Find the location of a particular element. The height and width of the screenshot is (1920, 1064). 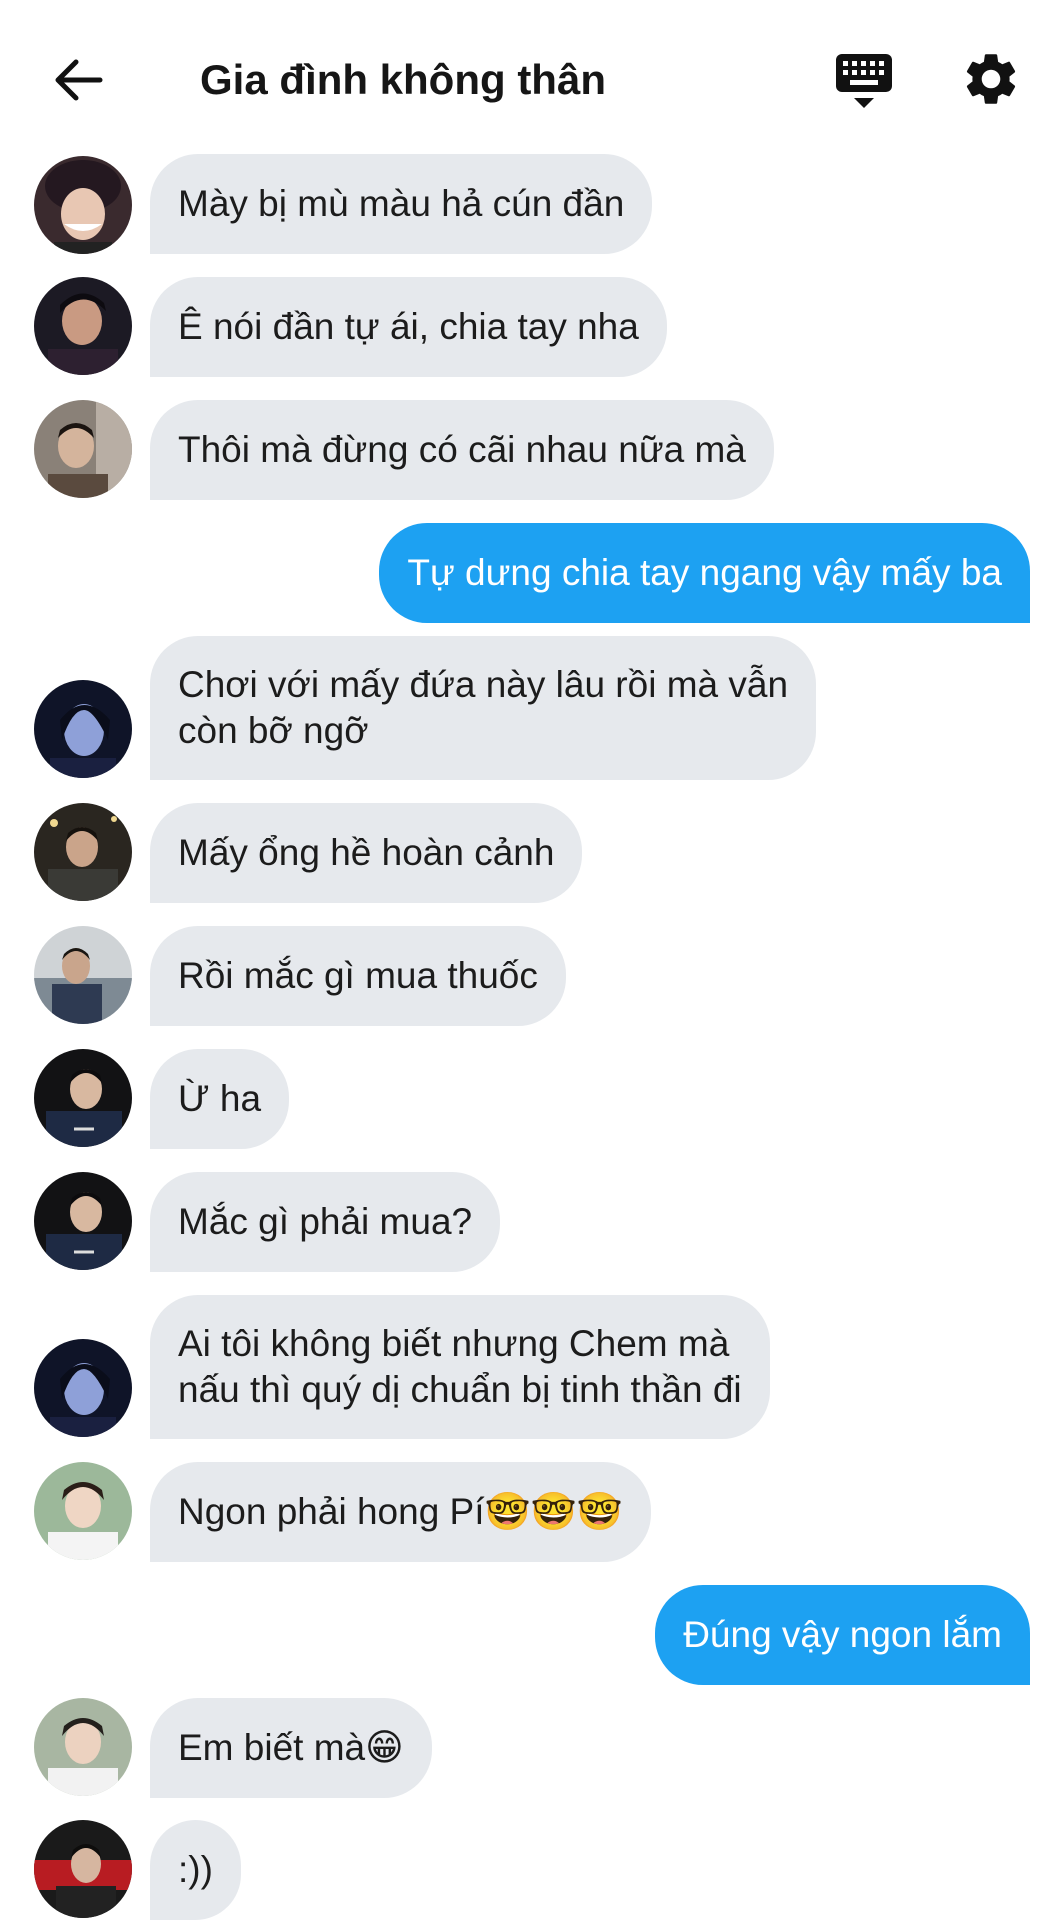

message-bubble: Rồi mắc gì mua thuốc is located at coordinates (358, 976).